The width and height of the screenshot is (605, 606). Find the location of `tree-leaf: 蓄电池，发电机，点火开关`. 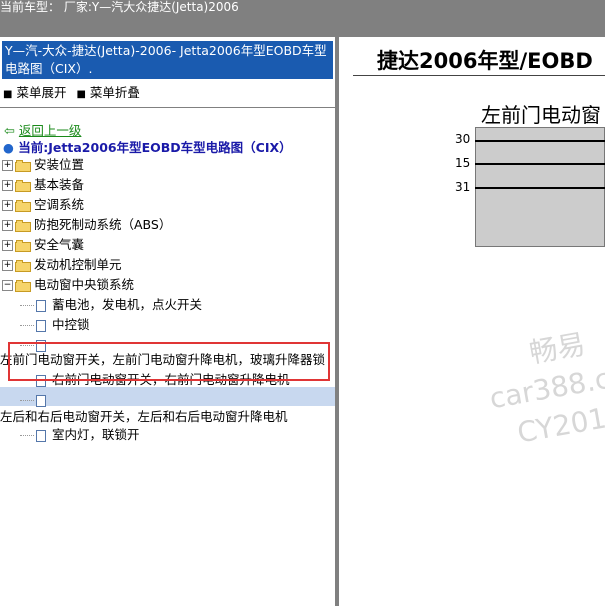

tree-leaf: 蓄电池，发电机，点火开关 is located at coordinates (111, 305).